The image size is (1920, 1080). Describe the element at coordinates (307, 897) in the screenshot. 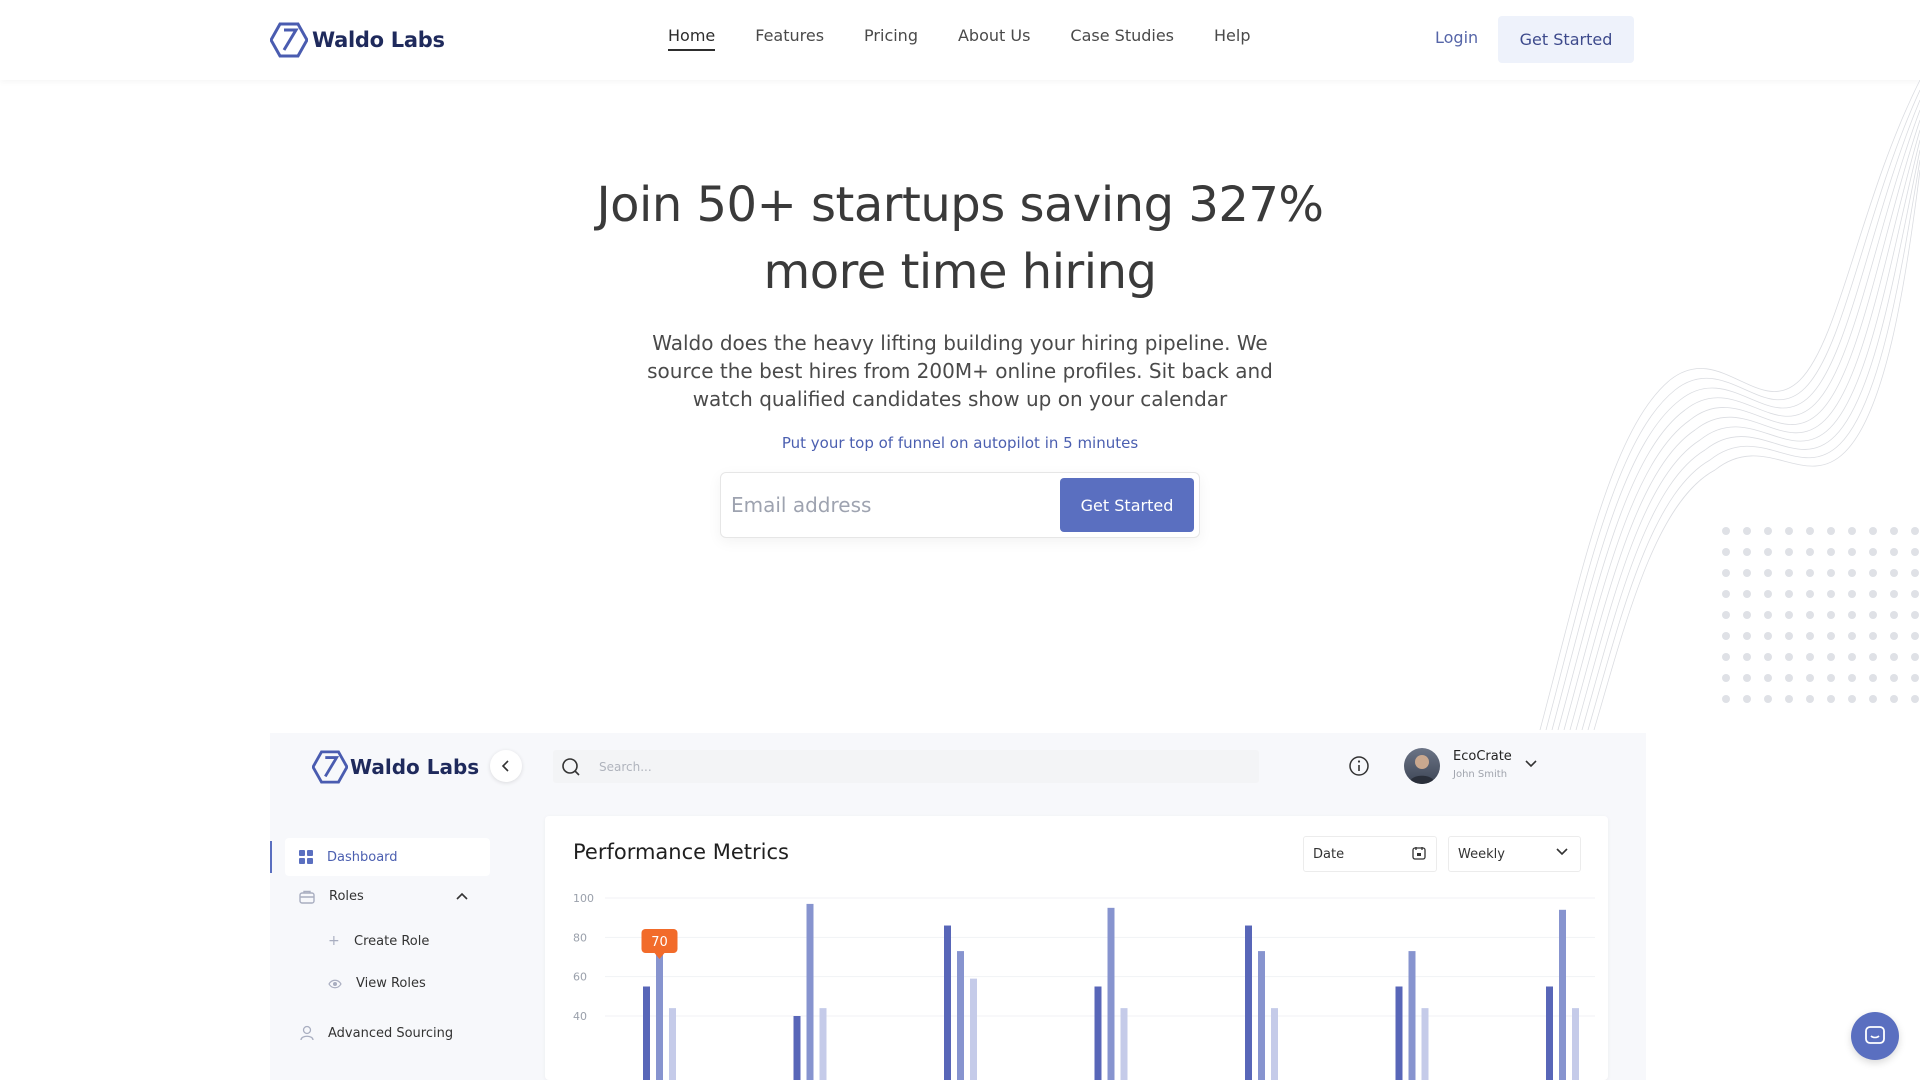

I see `briefcase-icon` at that location.